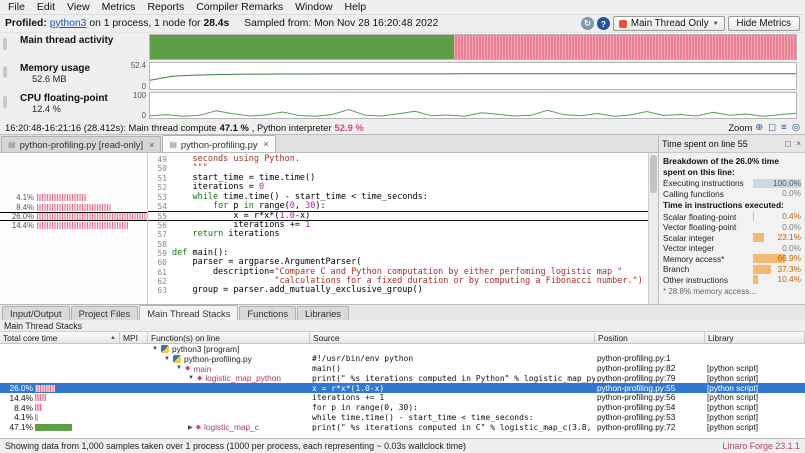 This screenshot has width=805, height=453. Describe the element at coordinates (73, 207) in the screenshot. I see `minimap-mark: 8.4%` at that location.